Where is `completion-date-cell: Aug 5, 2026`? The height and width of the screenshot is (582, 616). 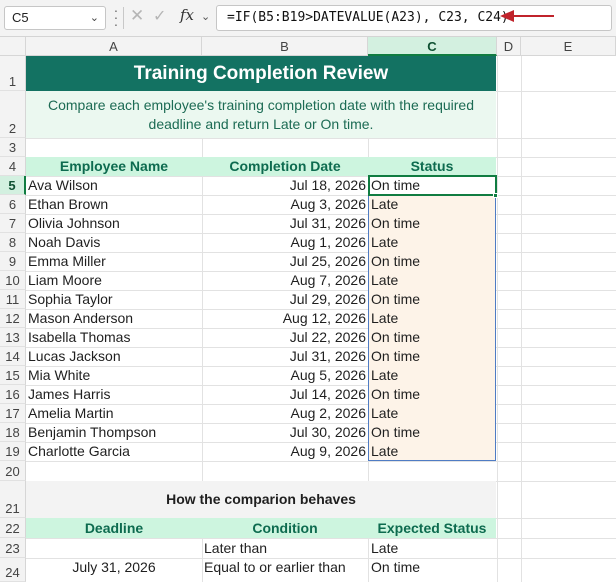
completion-date-cell: Aug 5, 2026 is located at coordinates (284, 375).